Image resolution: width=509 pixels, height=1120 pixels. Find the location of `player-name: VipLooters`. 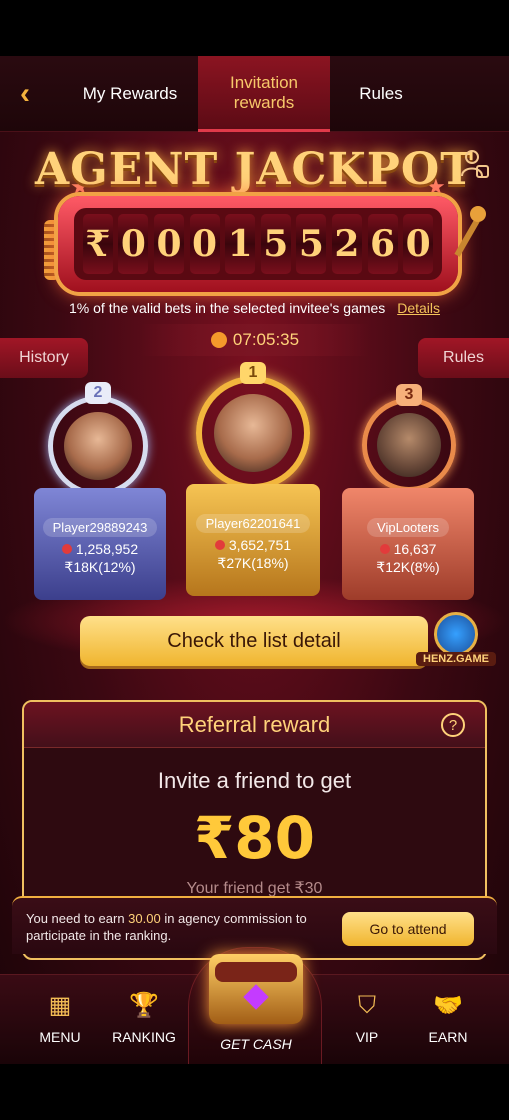

player-name: VipLooters is located at coordinates (408, 527).